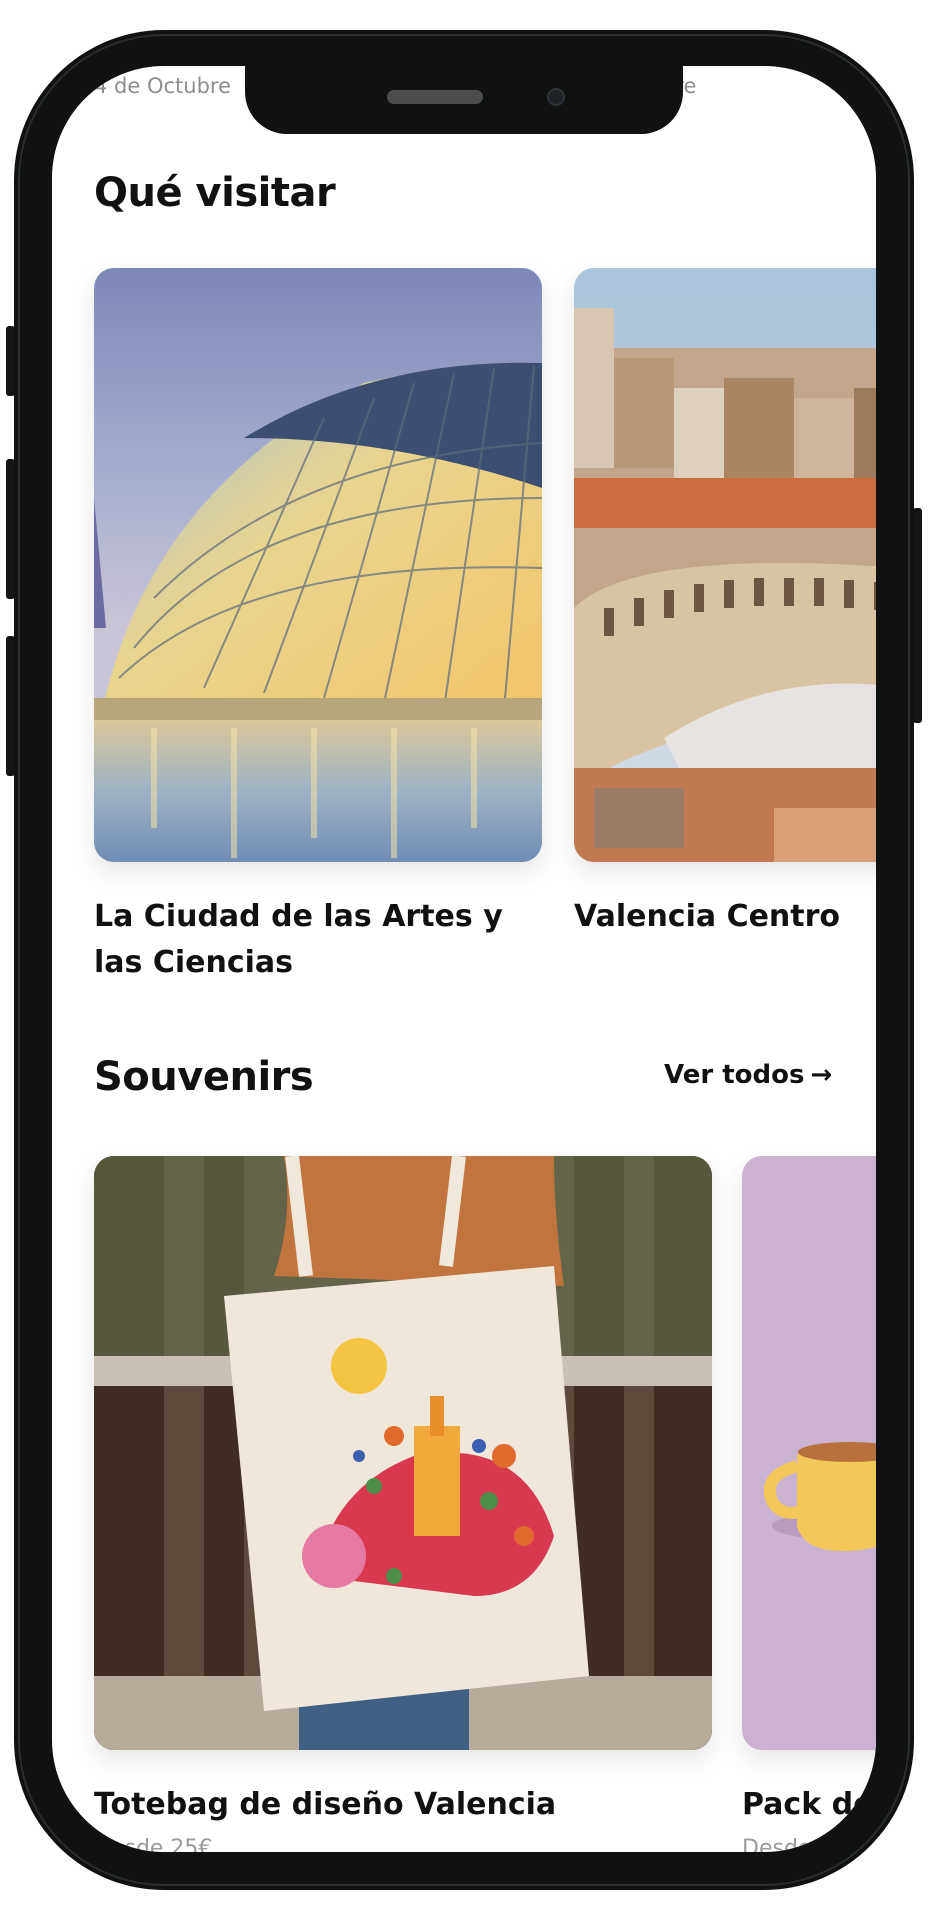 Image resolution: width=928 pixels, height=1920 pixels. I want to click on see-all-link: Ver todos →, so click(748, 1075).